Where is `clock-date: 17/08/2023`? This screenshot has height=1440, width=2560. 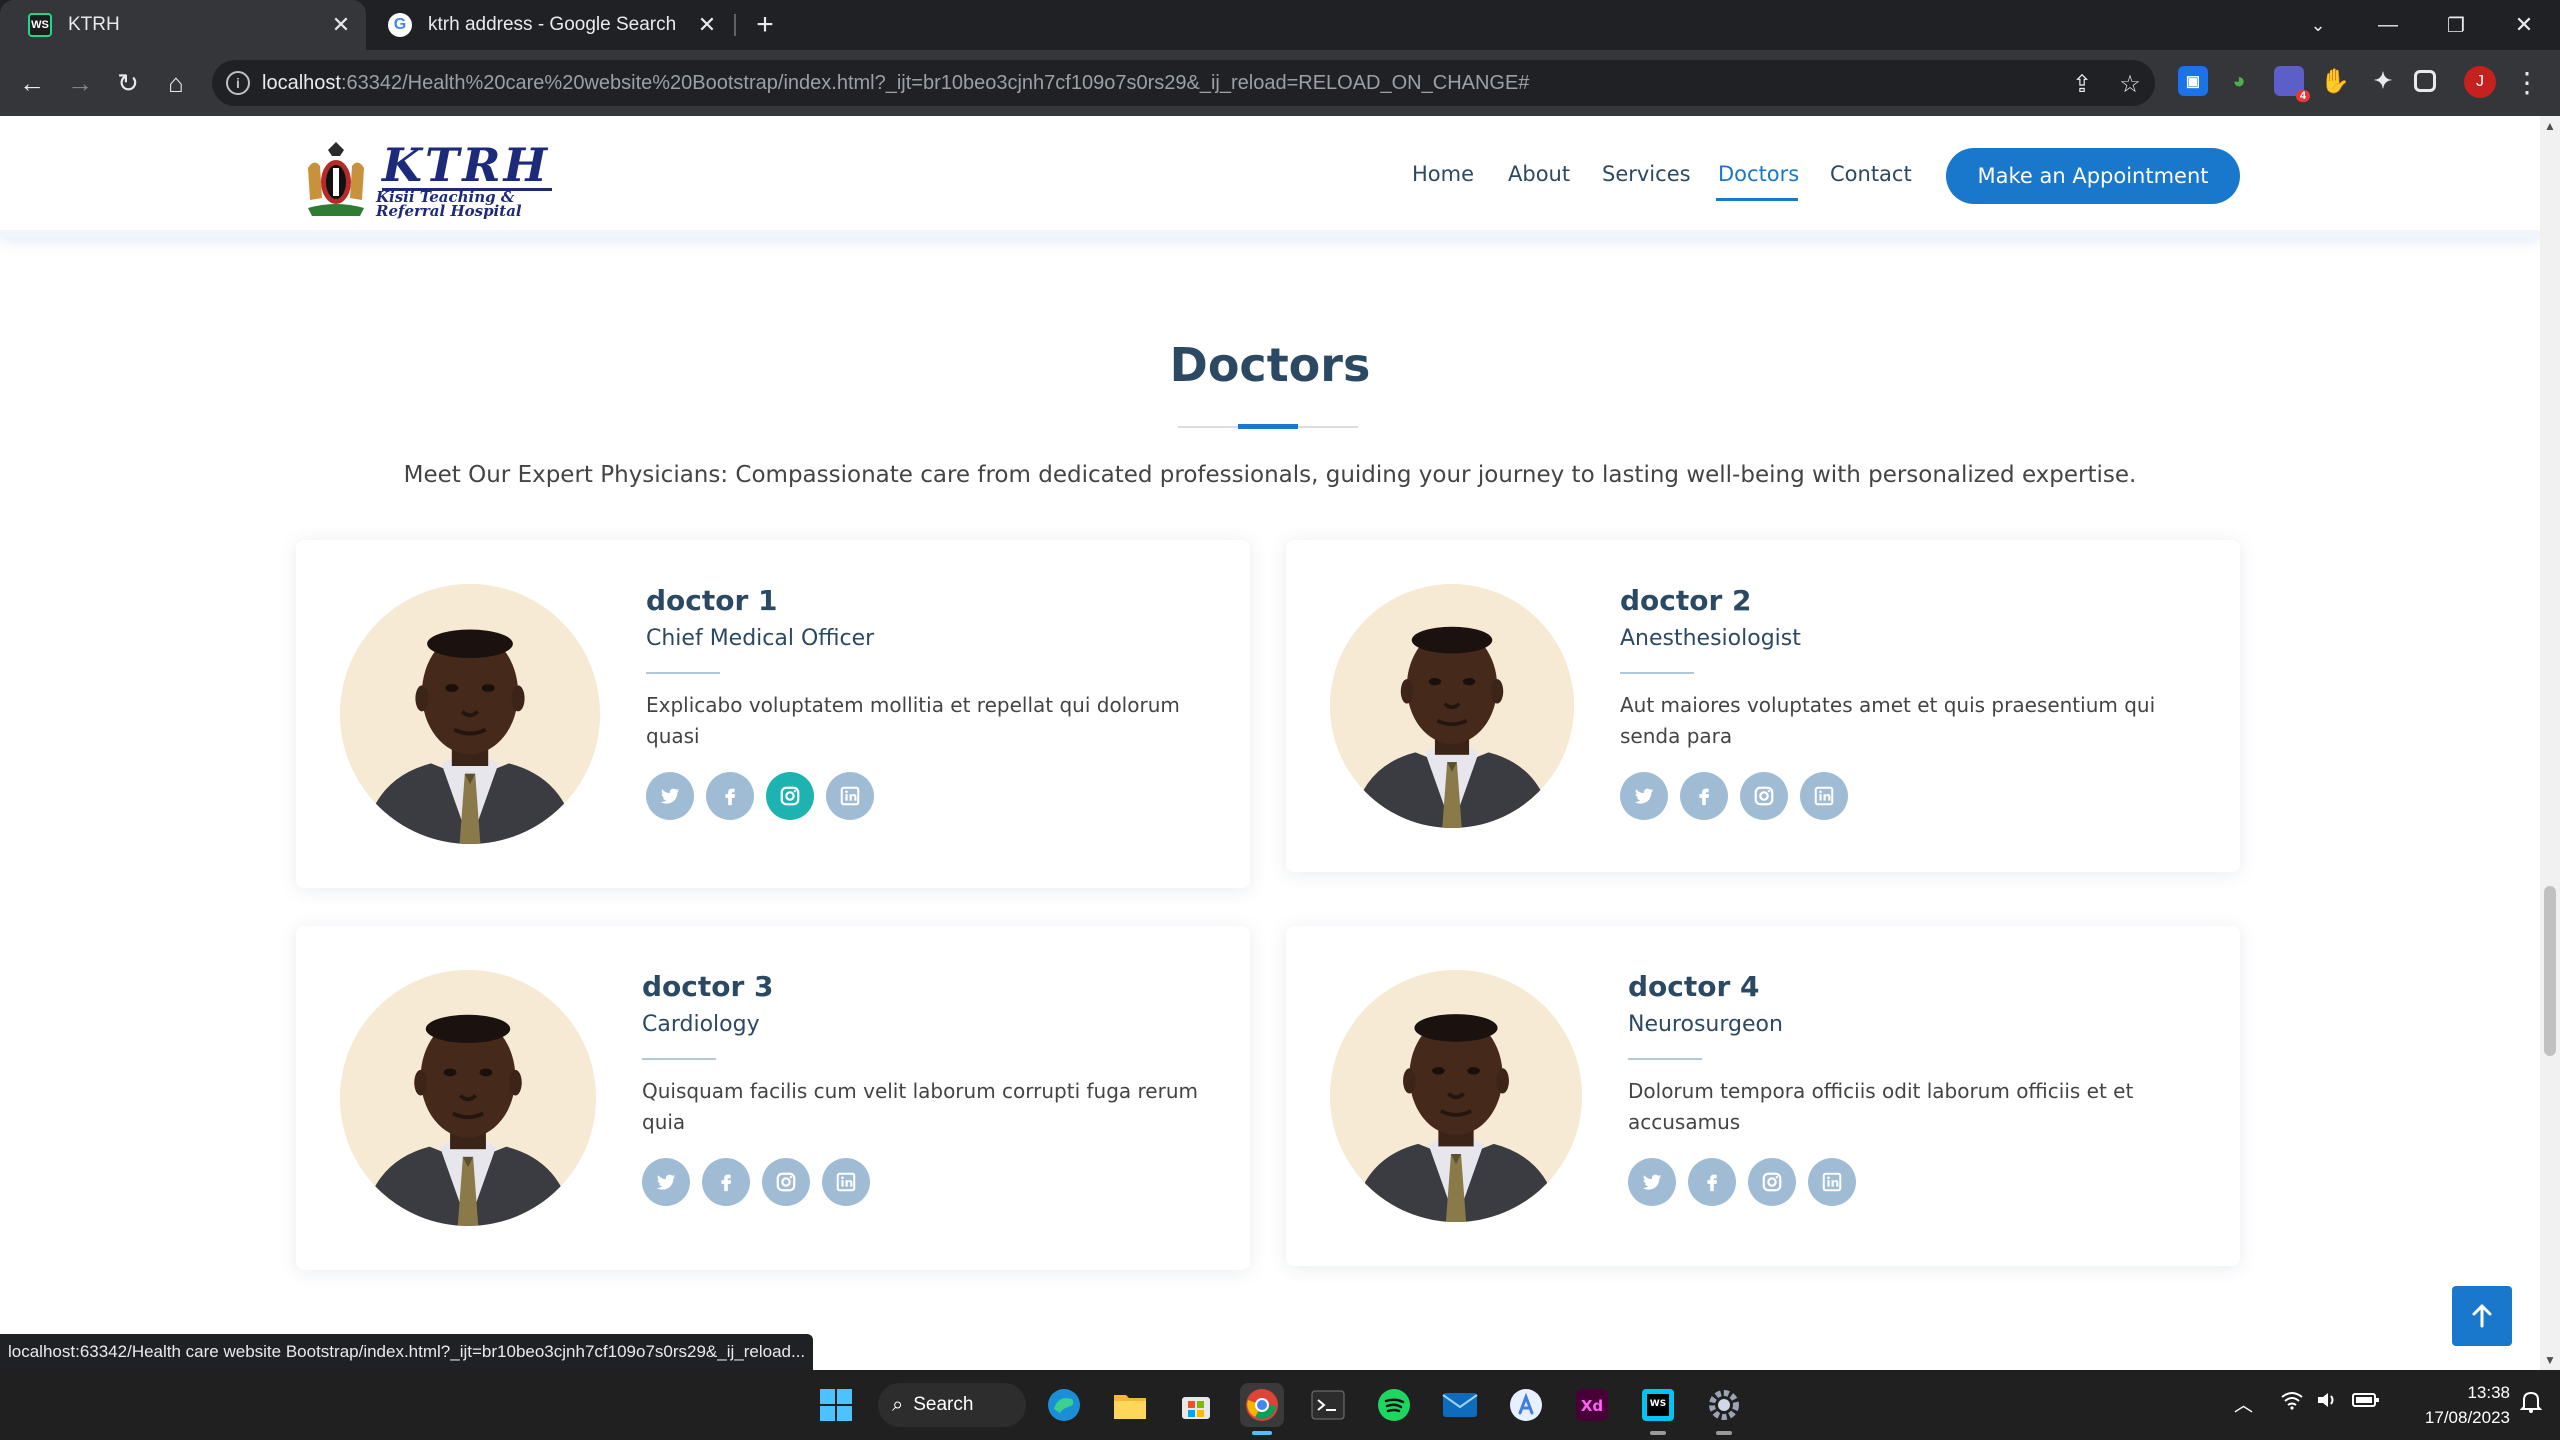 clock-date: 17/08/2023 is located at coordinates (2467, 1417).